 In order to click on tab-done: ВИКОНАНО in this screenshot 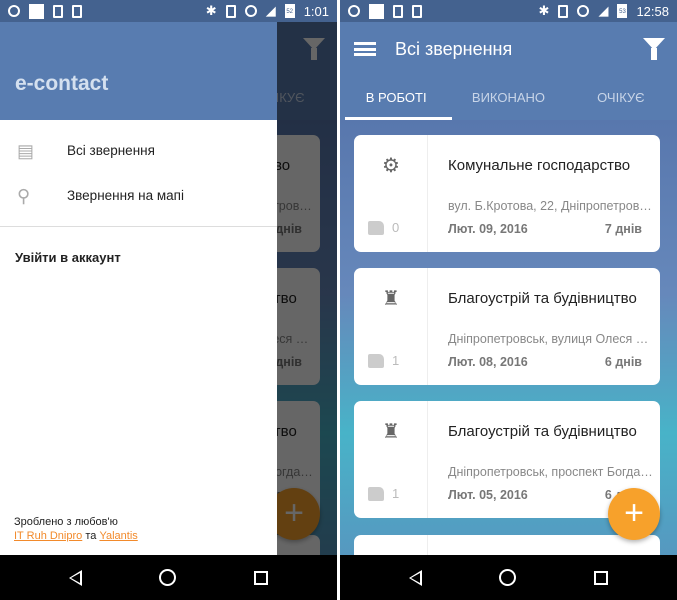, I will do `click(508, 97)`.